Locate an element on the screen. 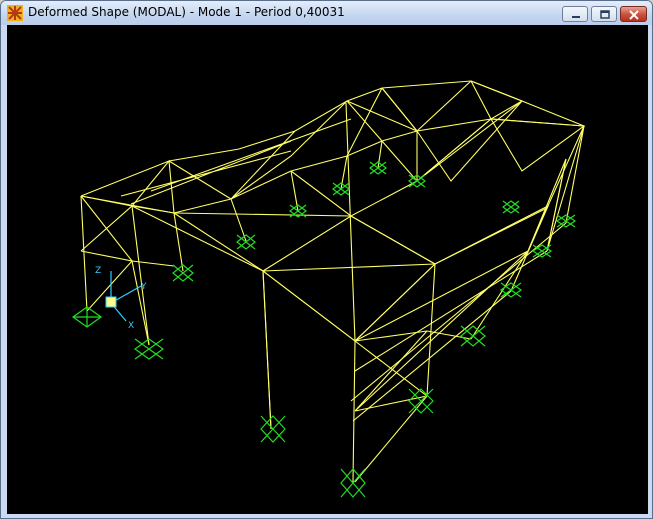  close-button is located at coordinates (633, 14).